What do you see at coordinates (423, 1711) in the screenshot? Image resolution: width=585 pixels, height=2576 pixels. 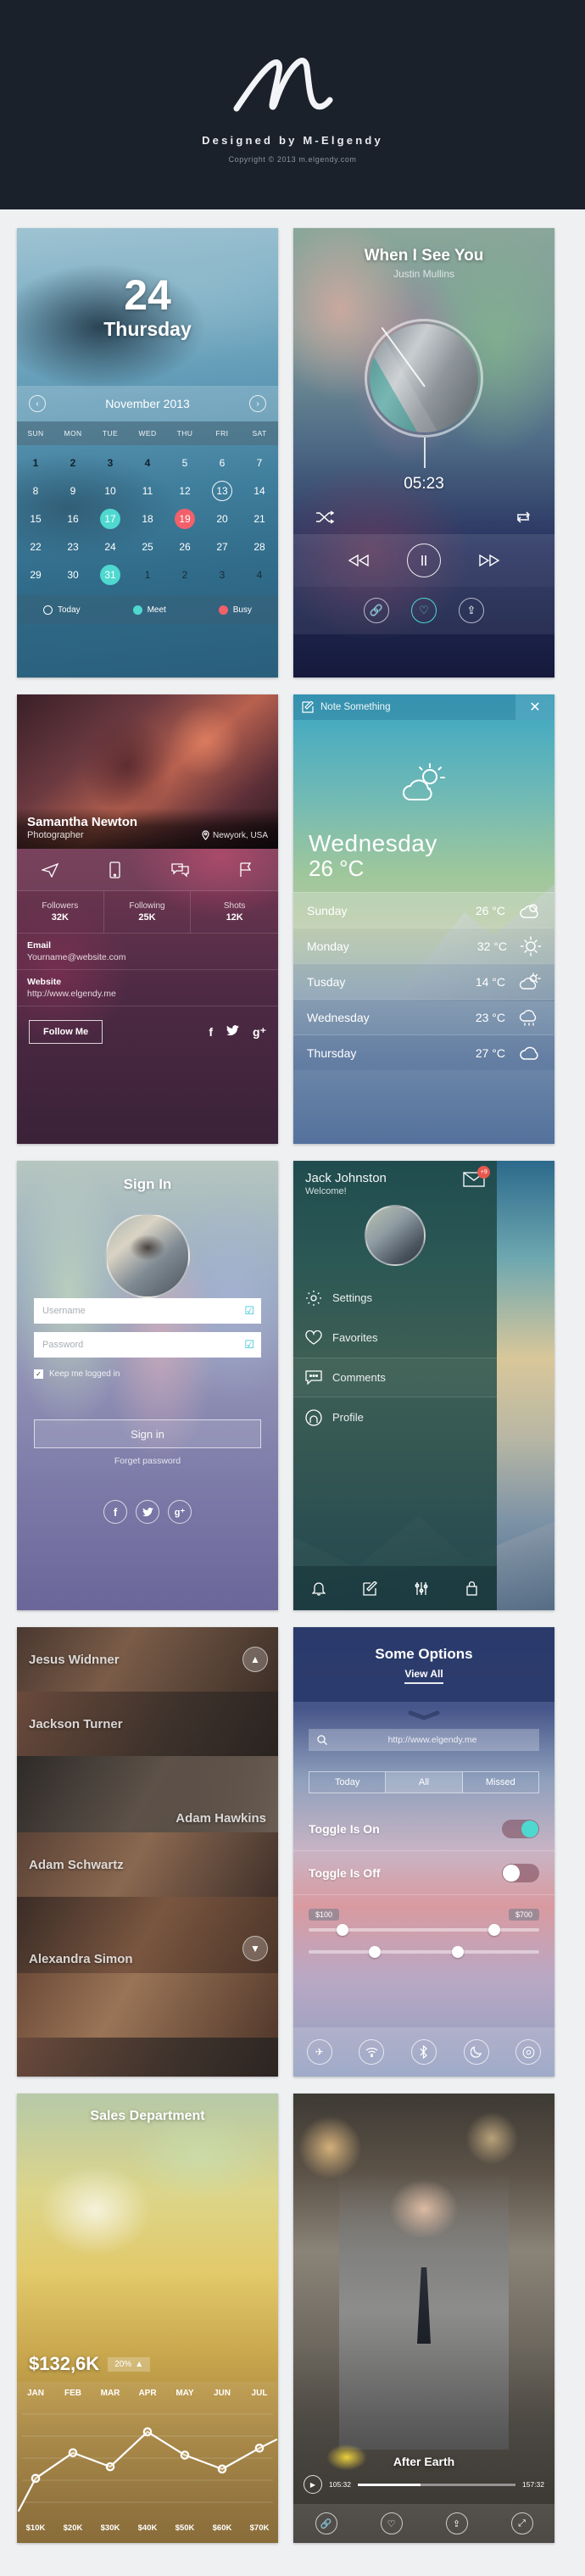 I see `drag-handle-icon` at bounding box center [423, 1711].